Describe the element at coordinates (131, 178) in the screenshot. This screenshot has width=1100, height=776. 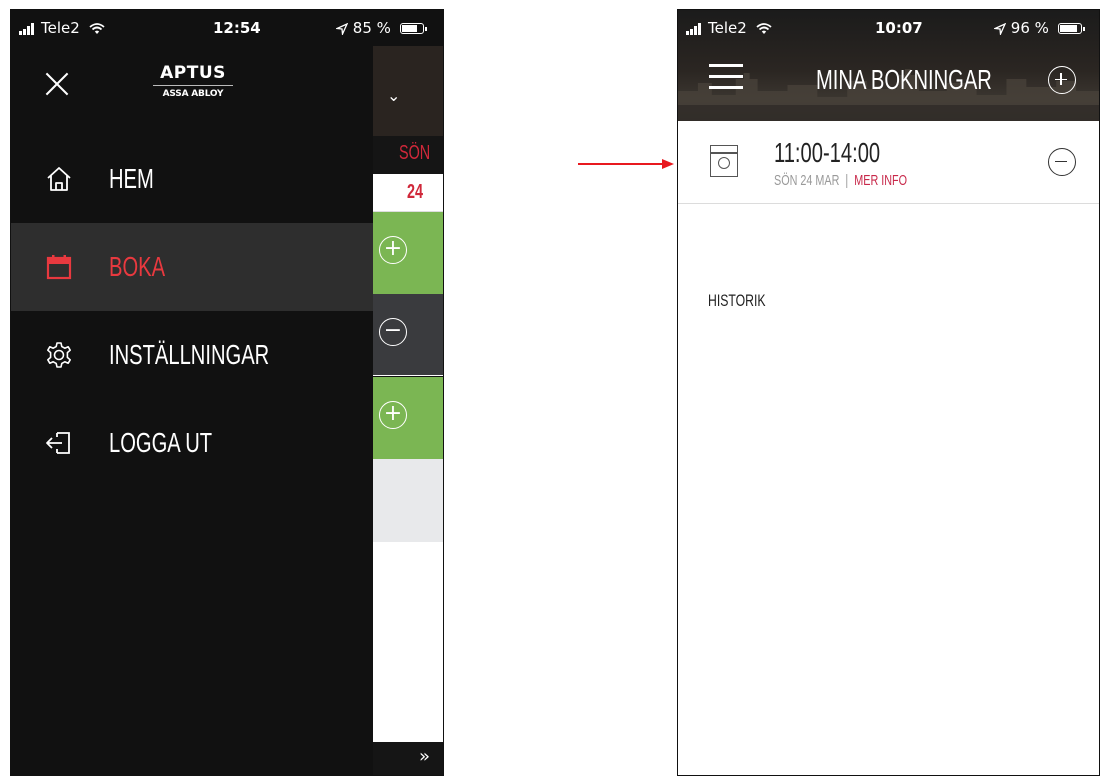
I see `menu-label: HEM` at that location.